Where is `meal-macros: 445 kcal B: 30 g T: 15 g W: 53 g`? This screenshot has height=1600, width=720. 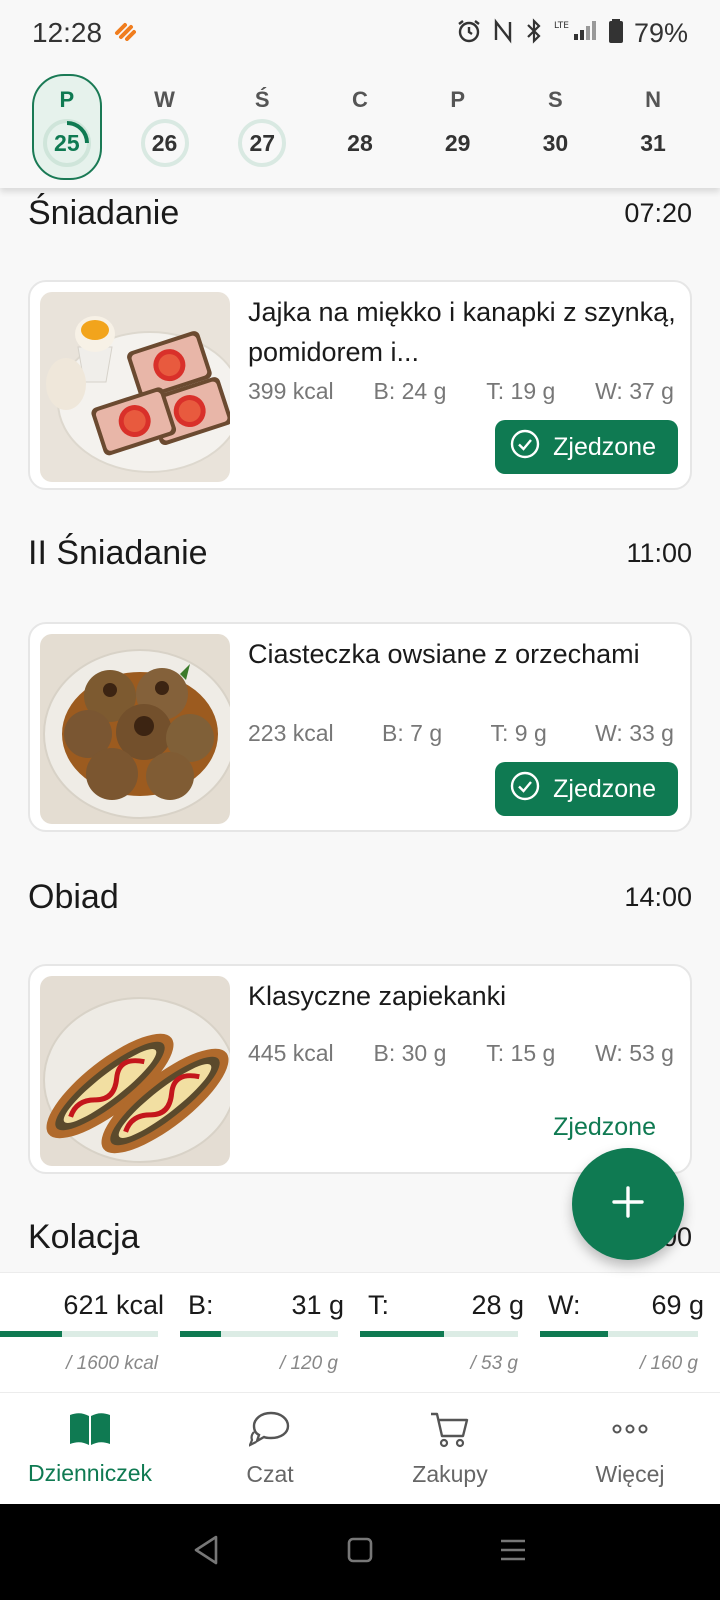 meal-macros: 445 kcal B: 30 g T: 15 g W: 53 g is located at coordinates (461, 1053).